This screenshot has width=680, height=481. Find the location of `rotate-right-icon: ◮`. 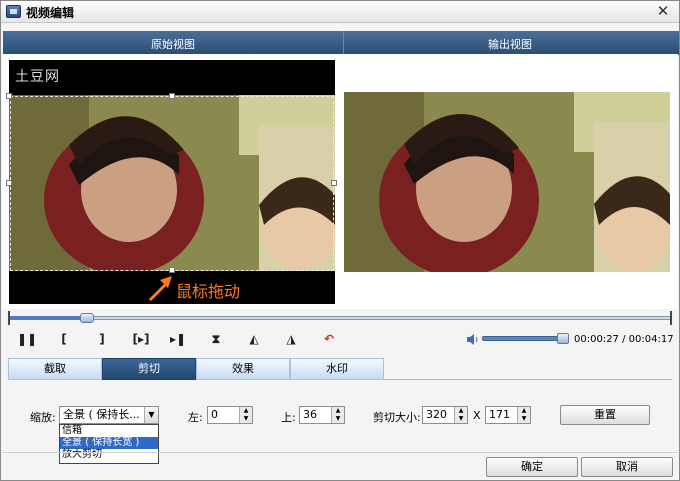

rotate-right-icon: ◮ is located at coordinates (291, 339).